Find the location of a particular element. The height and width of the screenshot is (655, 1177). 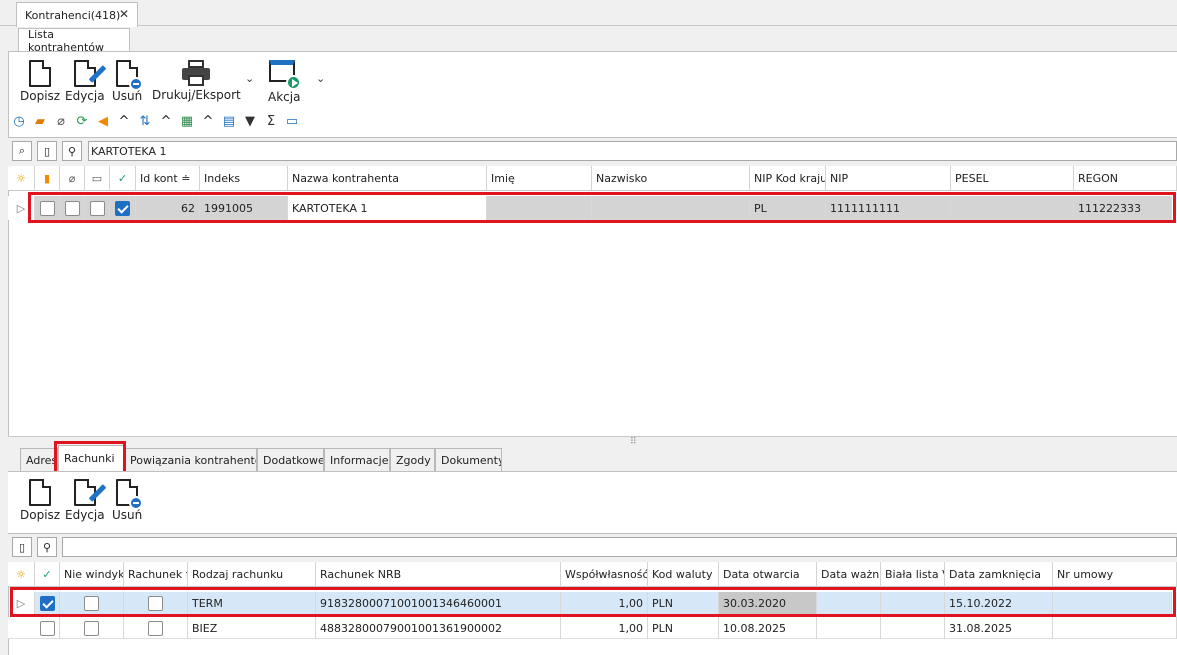

preview-icon: ⌕ is located at coordinates (22, 151).